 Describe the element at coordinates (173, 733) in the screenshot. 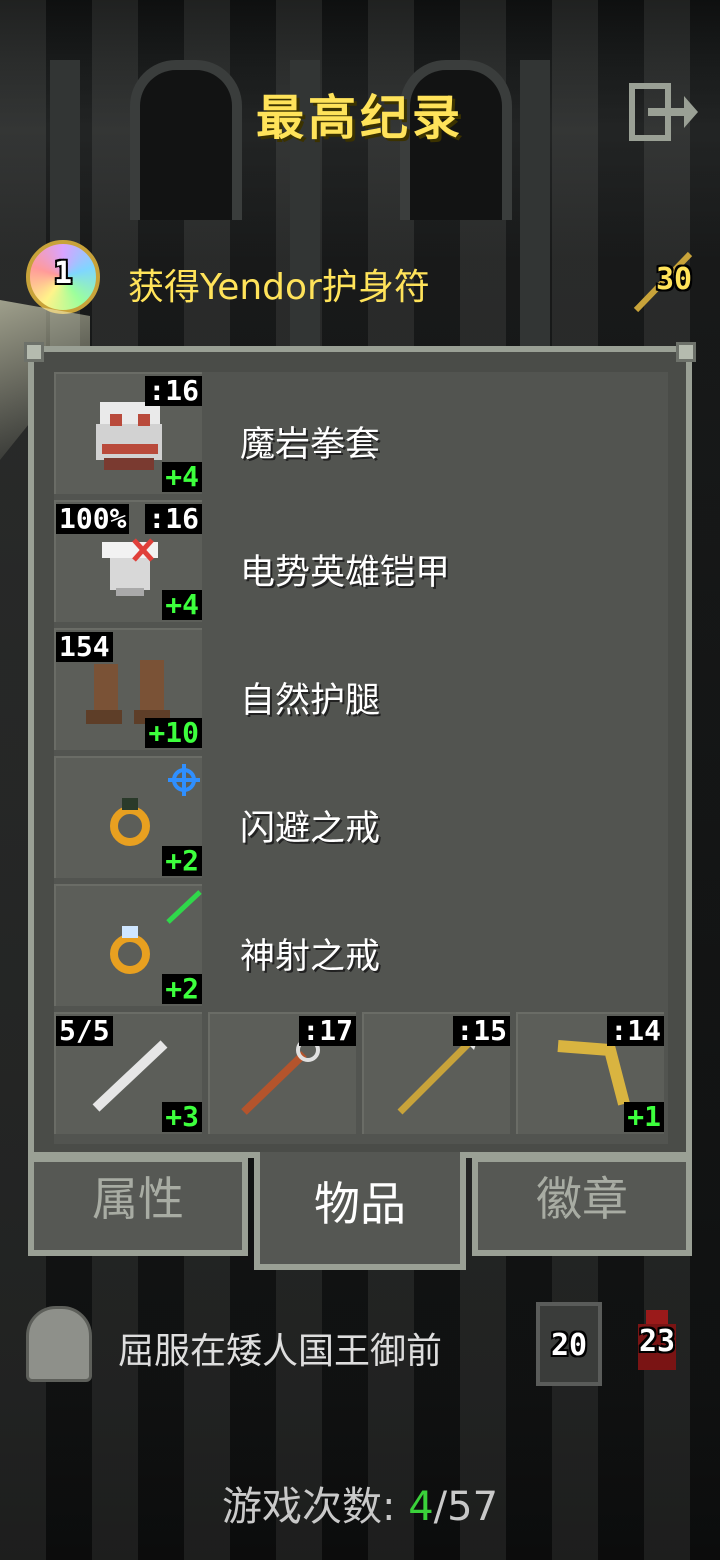

I see `item-upgrade: +10` at that location.